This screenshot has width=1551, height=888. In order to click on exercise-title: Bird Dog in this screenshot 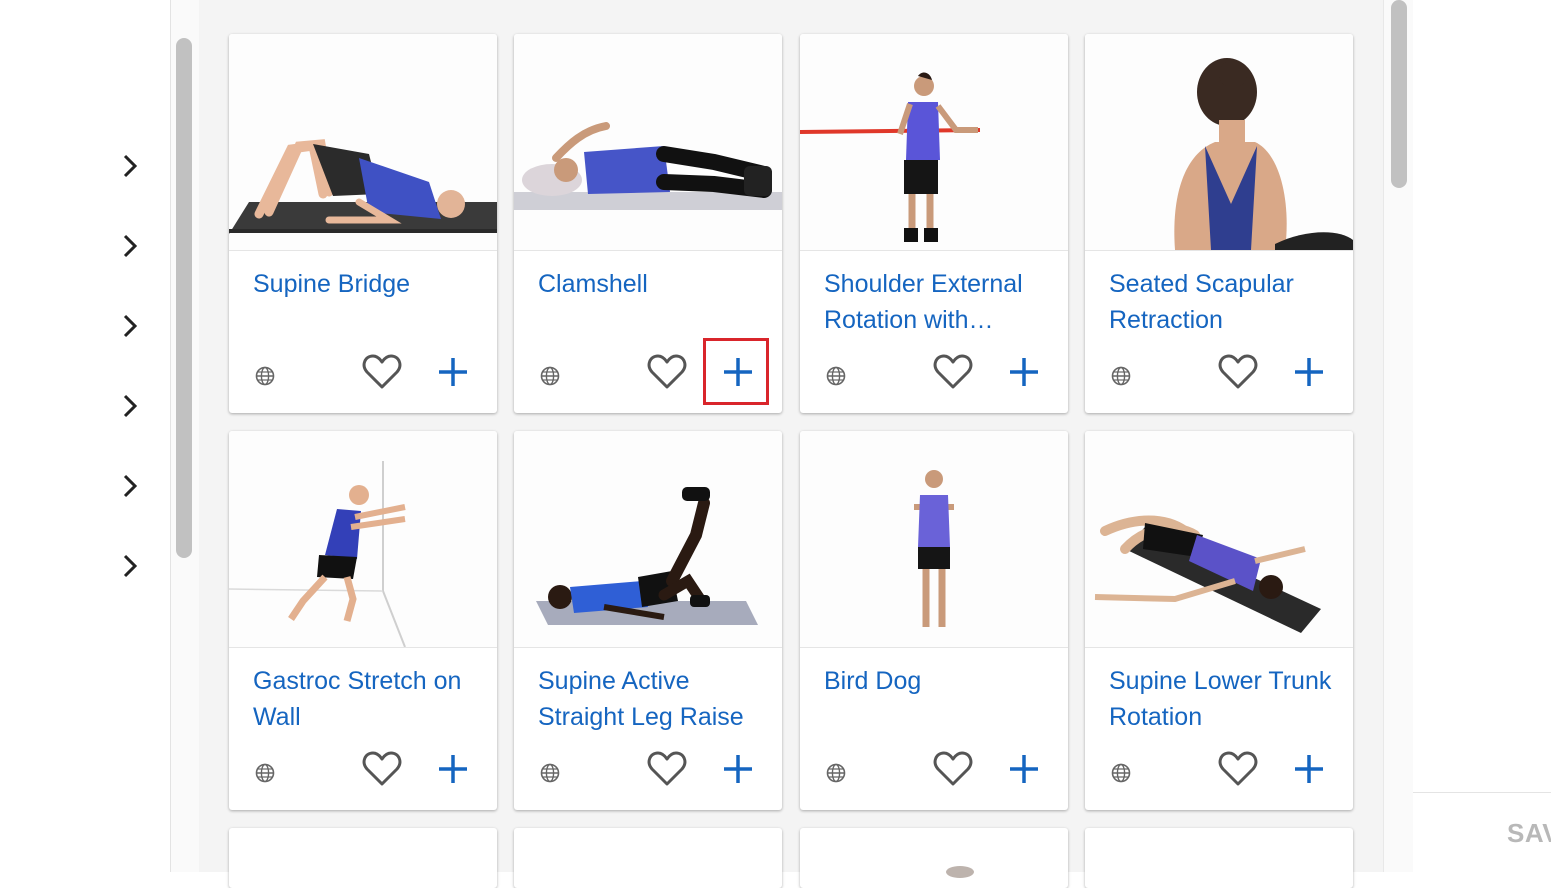, I will do `click(937, 681)`.